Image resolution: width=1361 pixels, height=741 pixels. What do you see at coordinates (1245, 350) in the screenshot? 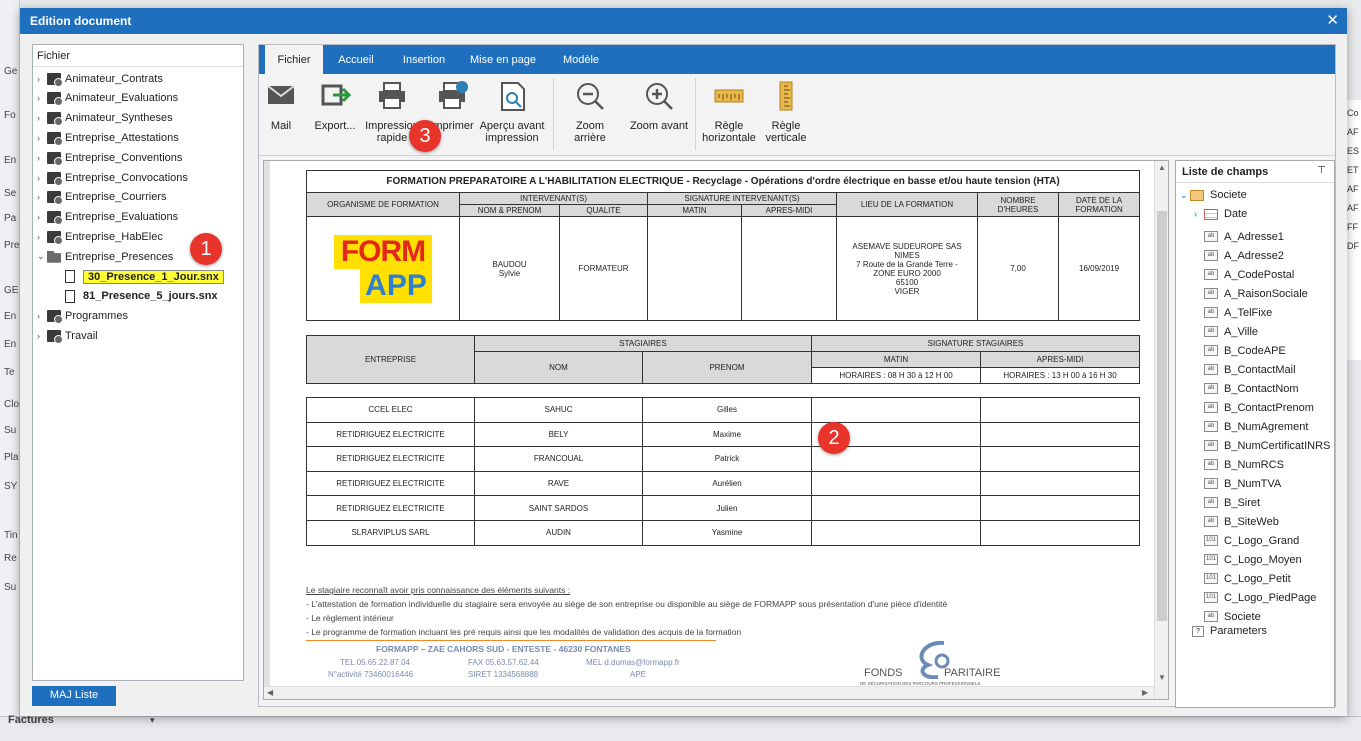
I see `field-item: ab B_CodeAPE` at bounding box center [1245, 350].